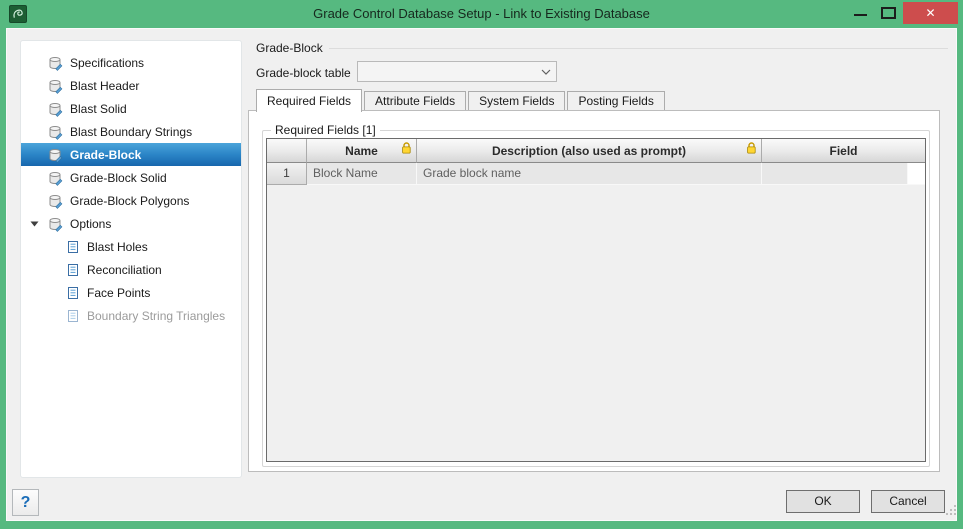  What do you see at coordinates (908, 501) in the screenshot?
I see `cancel-button: Cancel` at bounding box center [908, 501].